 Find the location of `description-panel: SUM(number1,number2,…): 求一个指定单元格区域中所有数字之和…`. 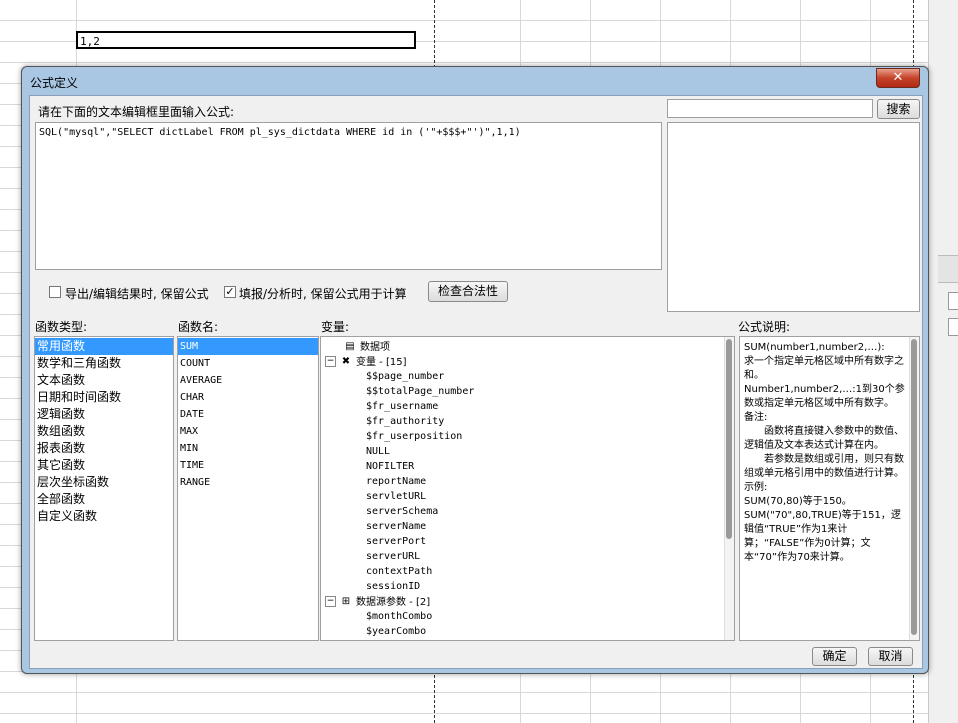

description-panel: SUM(number1,number2,…): 求一个指定单元格区域中所有数字之和… is located at coordinates (829, 488).